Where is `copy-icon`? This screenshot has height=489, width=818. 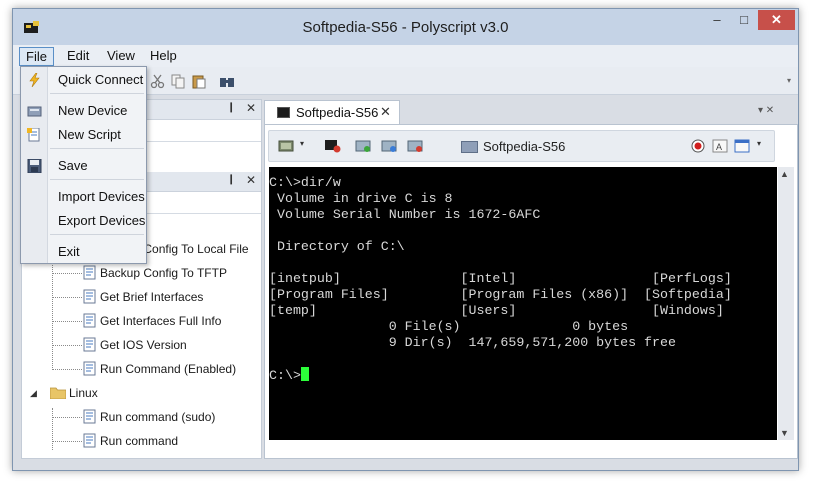 copy-icon is located at coordinates (178, 81).